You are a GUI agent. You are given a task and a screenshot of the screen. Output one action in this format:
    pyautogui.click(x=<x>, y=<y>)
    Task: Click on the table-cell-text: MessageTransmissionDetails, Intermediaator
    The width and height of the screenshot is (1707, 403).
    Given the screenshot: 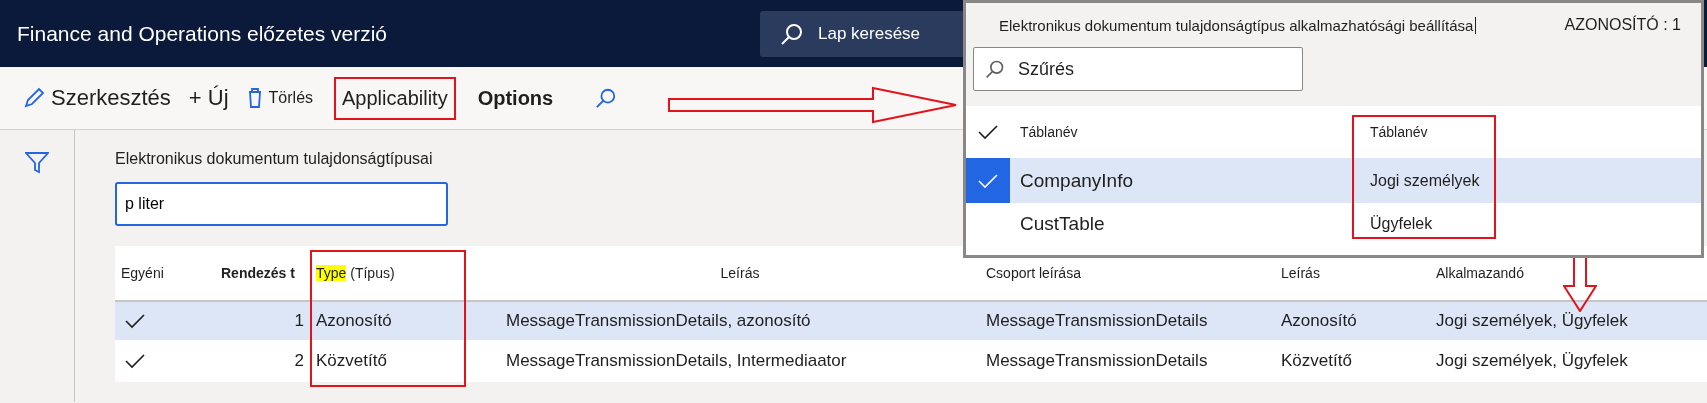 What is the action you would take?
    pyautogui.click(x=676, y=361)
    